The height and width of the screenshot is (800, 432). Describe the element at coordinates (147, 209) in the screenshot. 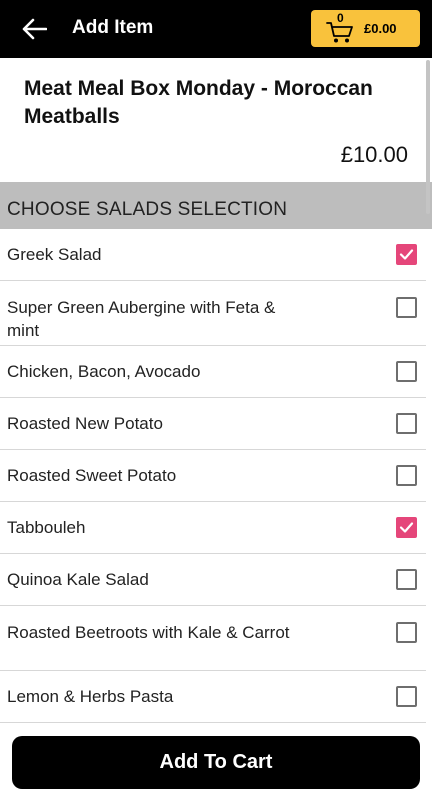

I see `section-title: CHOOSE SALADS SELECTION` at that location.